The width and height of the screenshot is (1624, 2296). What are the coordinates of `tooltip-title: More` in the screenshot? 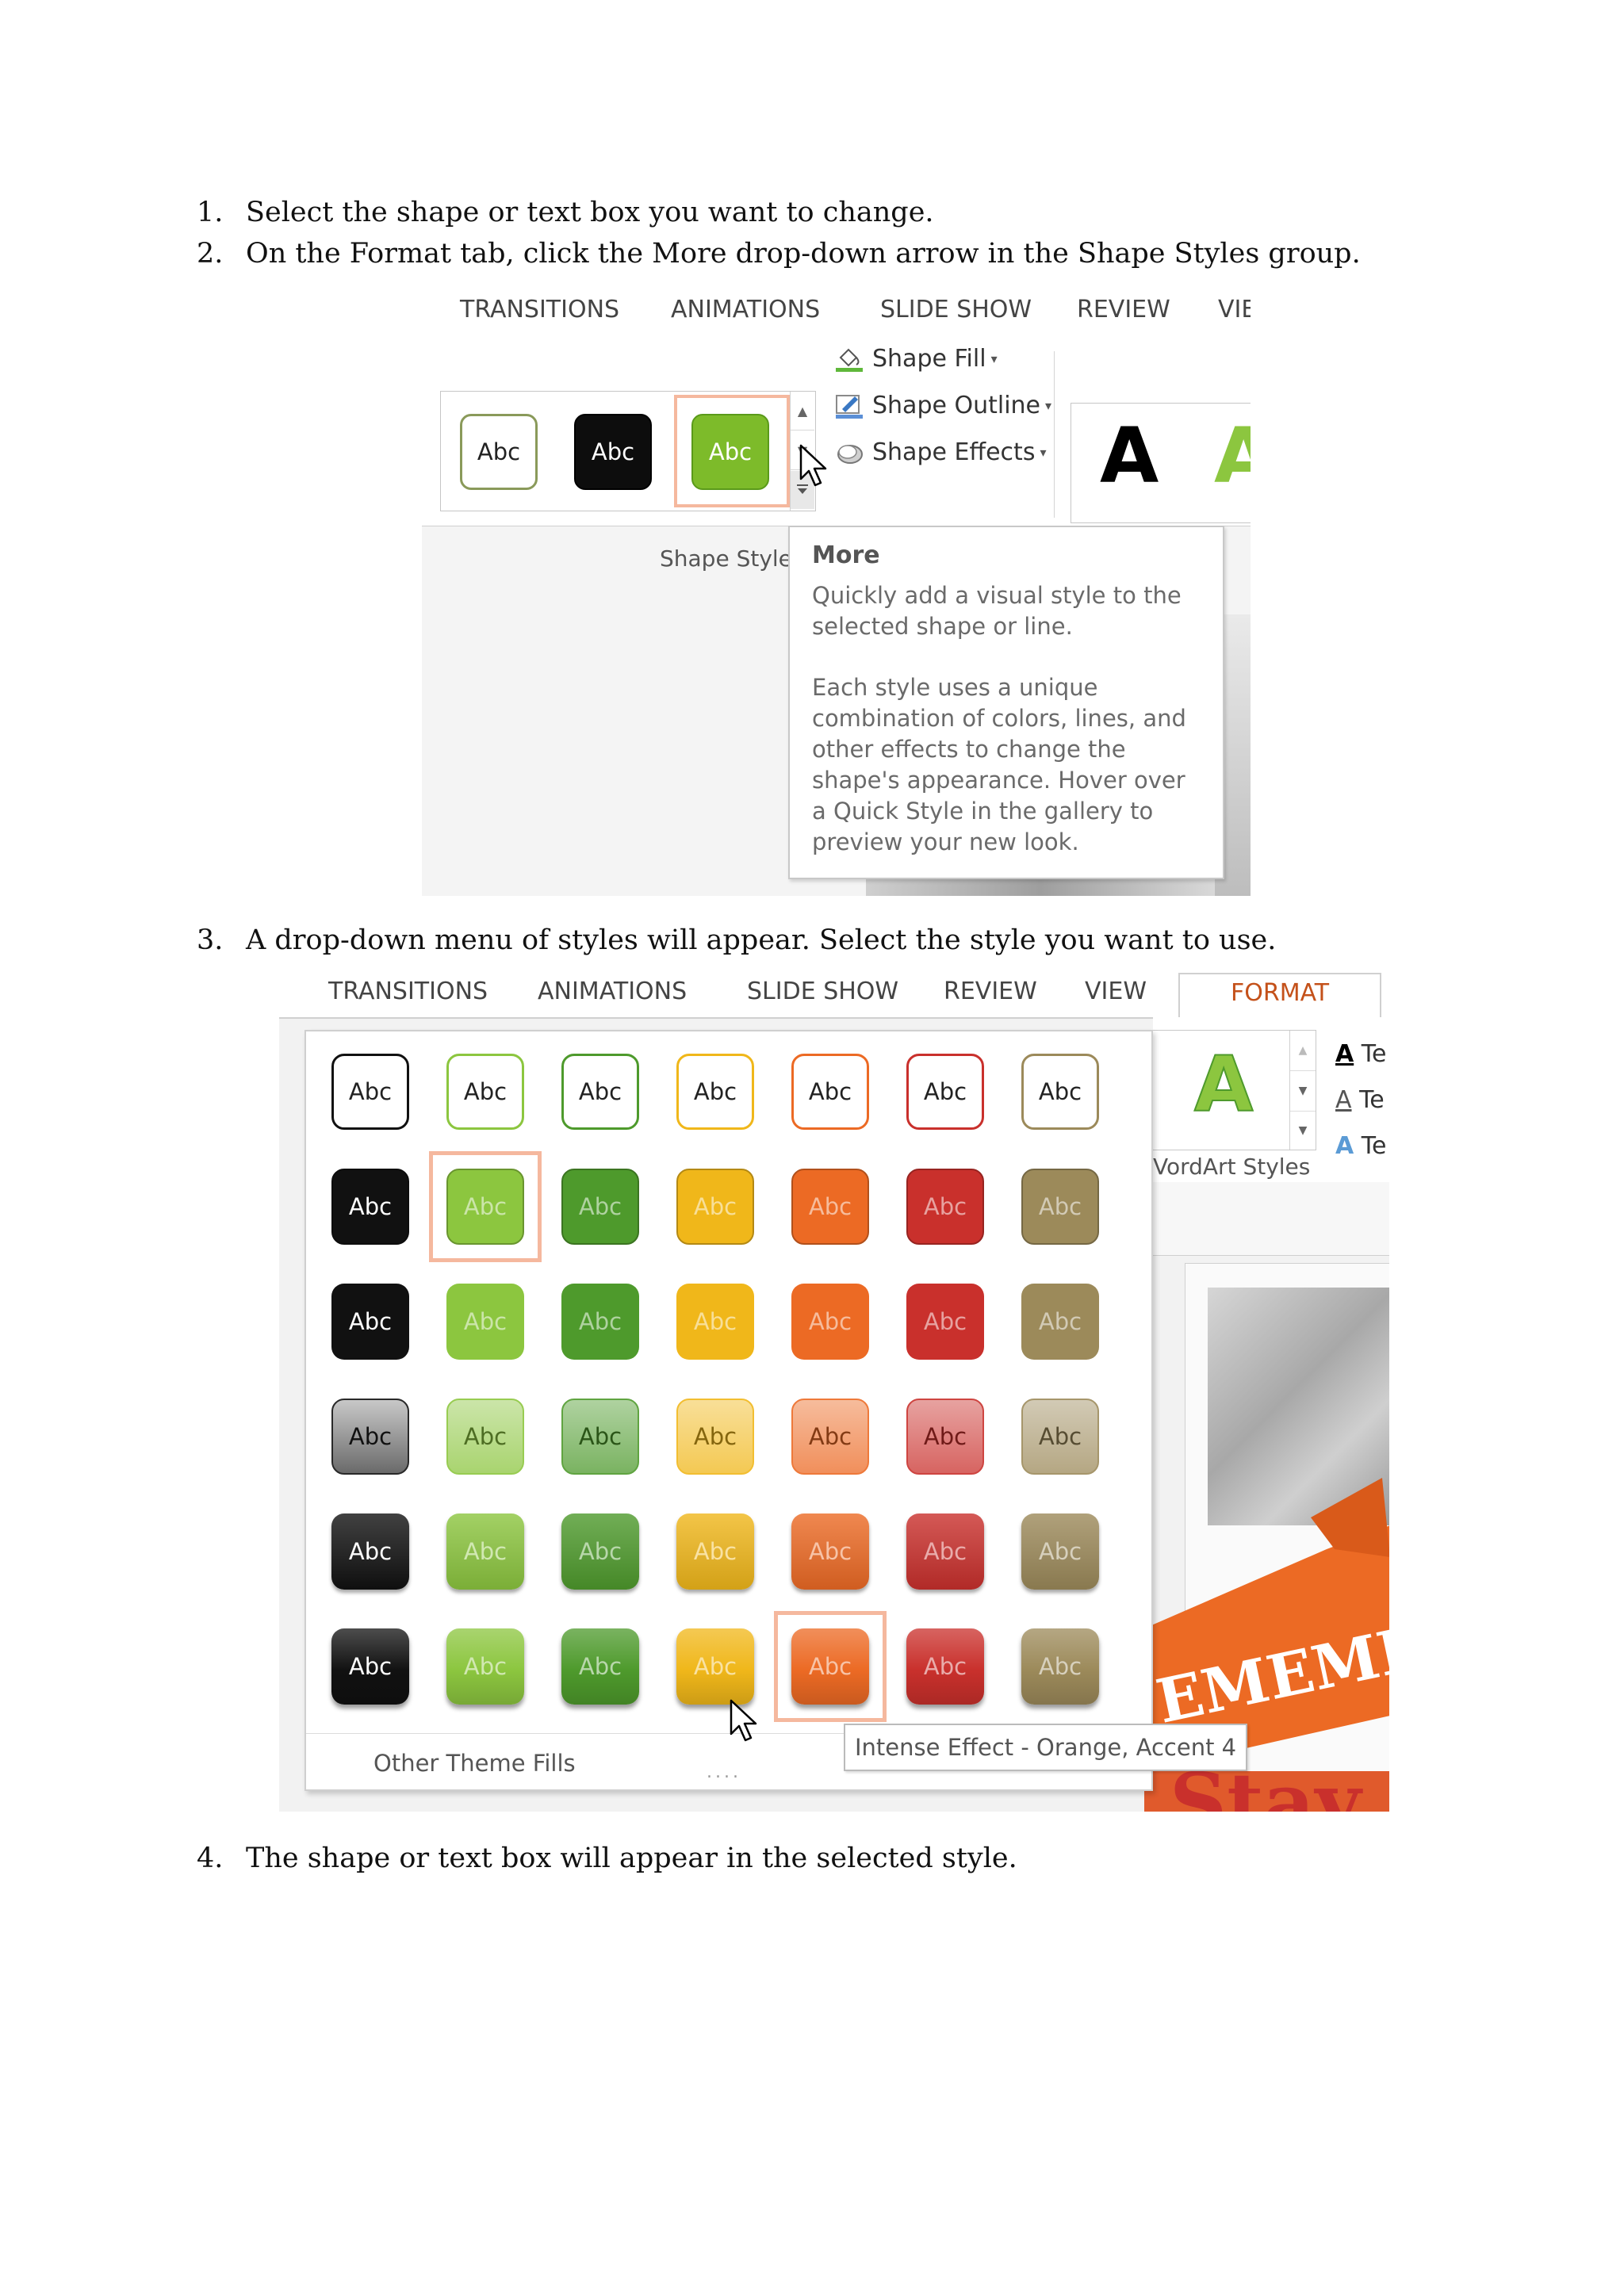 It's located at (846, 555).